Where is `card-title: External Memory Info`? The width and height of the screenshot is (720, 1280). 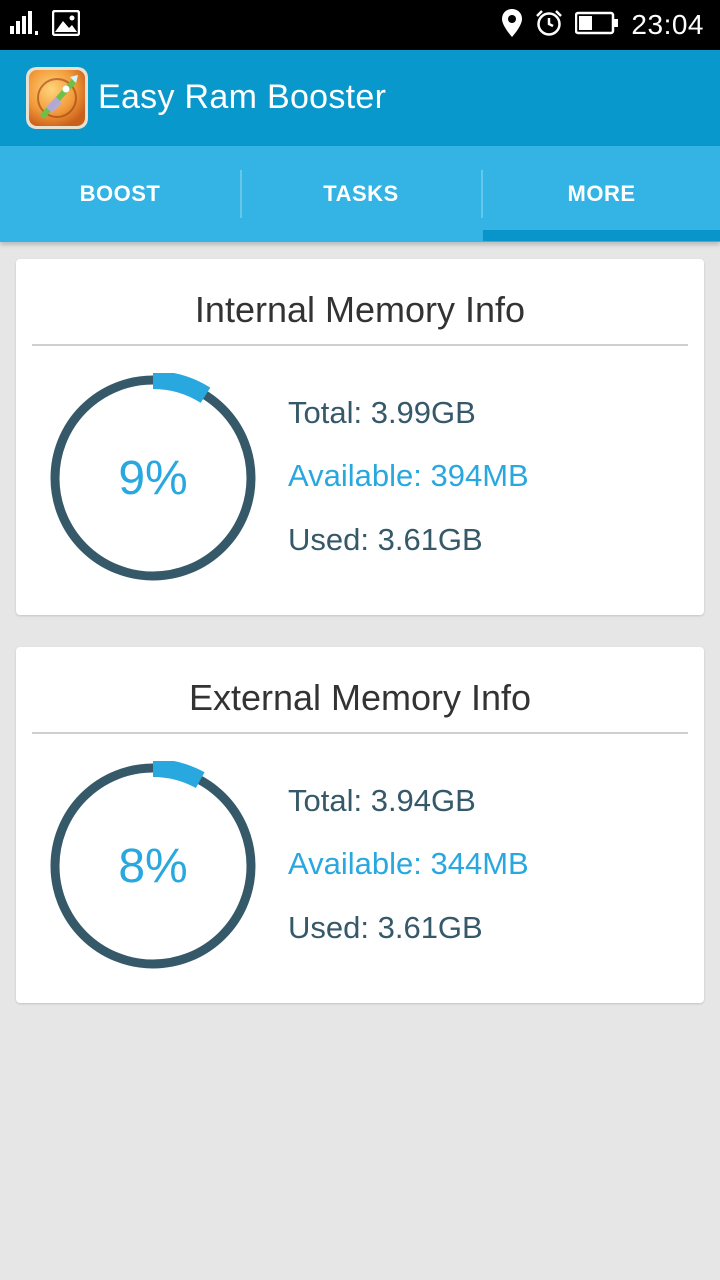 card-title: External Memory Info is located at coordinates (360, 697).